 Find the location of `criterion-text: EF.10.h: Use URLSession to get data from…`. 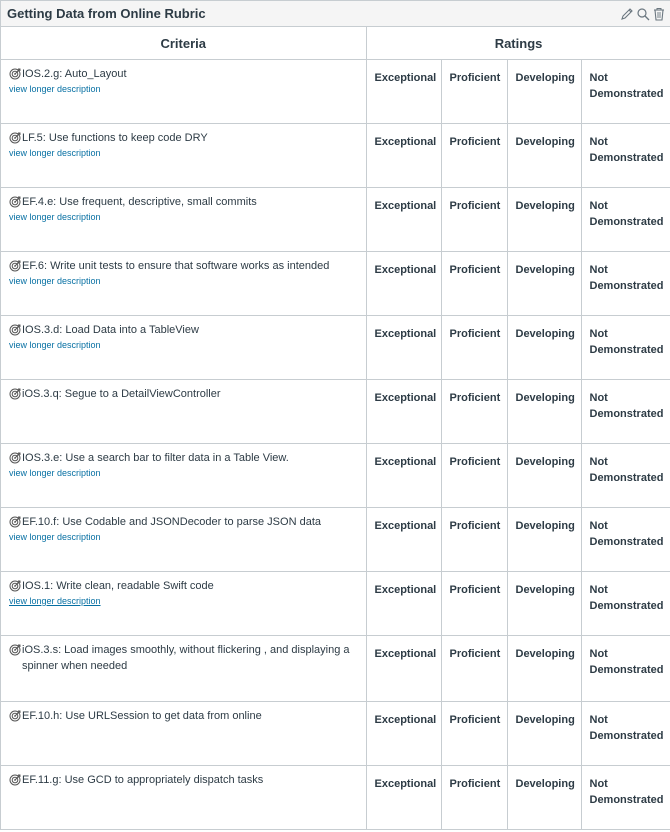

criterion-text: EF.10.h: Use URLSession to get data from… is located at coordinates (142, 716).